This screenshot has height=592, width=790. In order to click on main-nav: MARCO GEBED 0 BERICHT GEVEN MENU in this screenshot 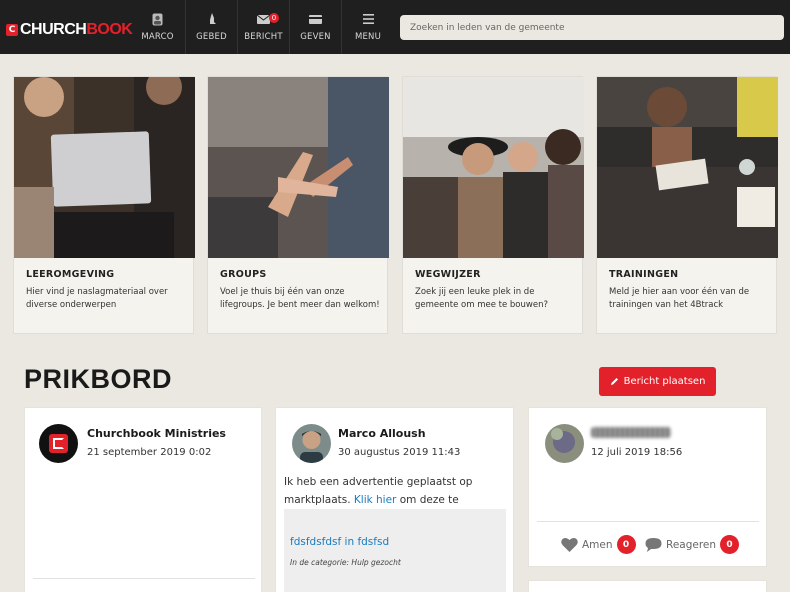, I will do `click(262, 27)`.